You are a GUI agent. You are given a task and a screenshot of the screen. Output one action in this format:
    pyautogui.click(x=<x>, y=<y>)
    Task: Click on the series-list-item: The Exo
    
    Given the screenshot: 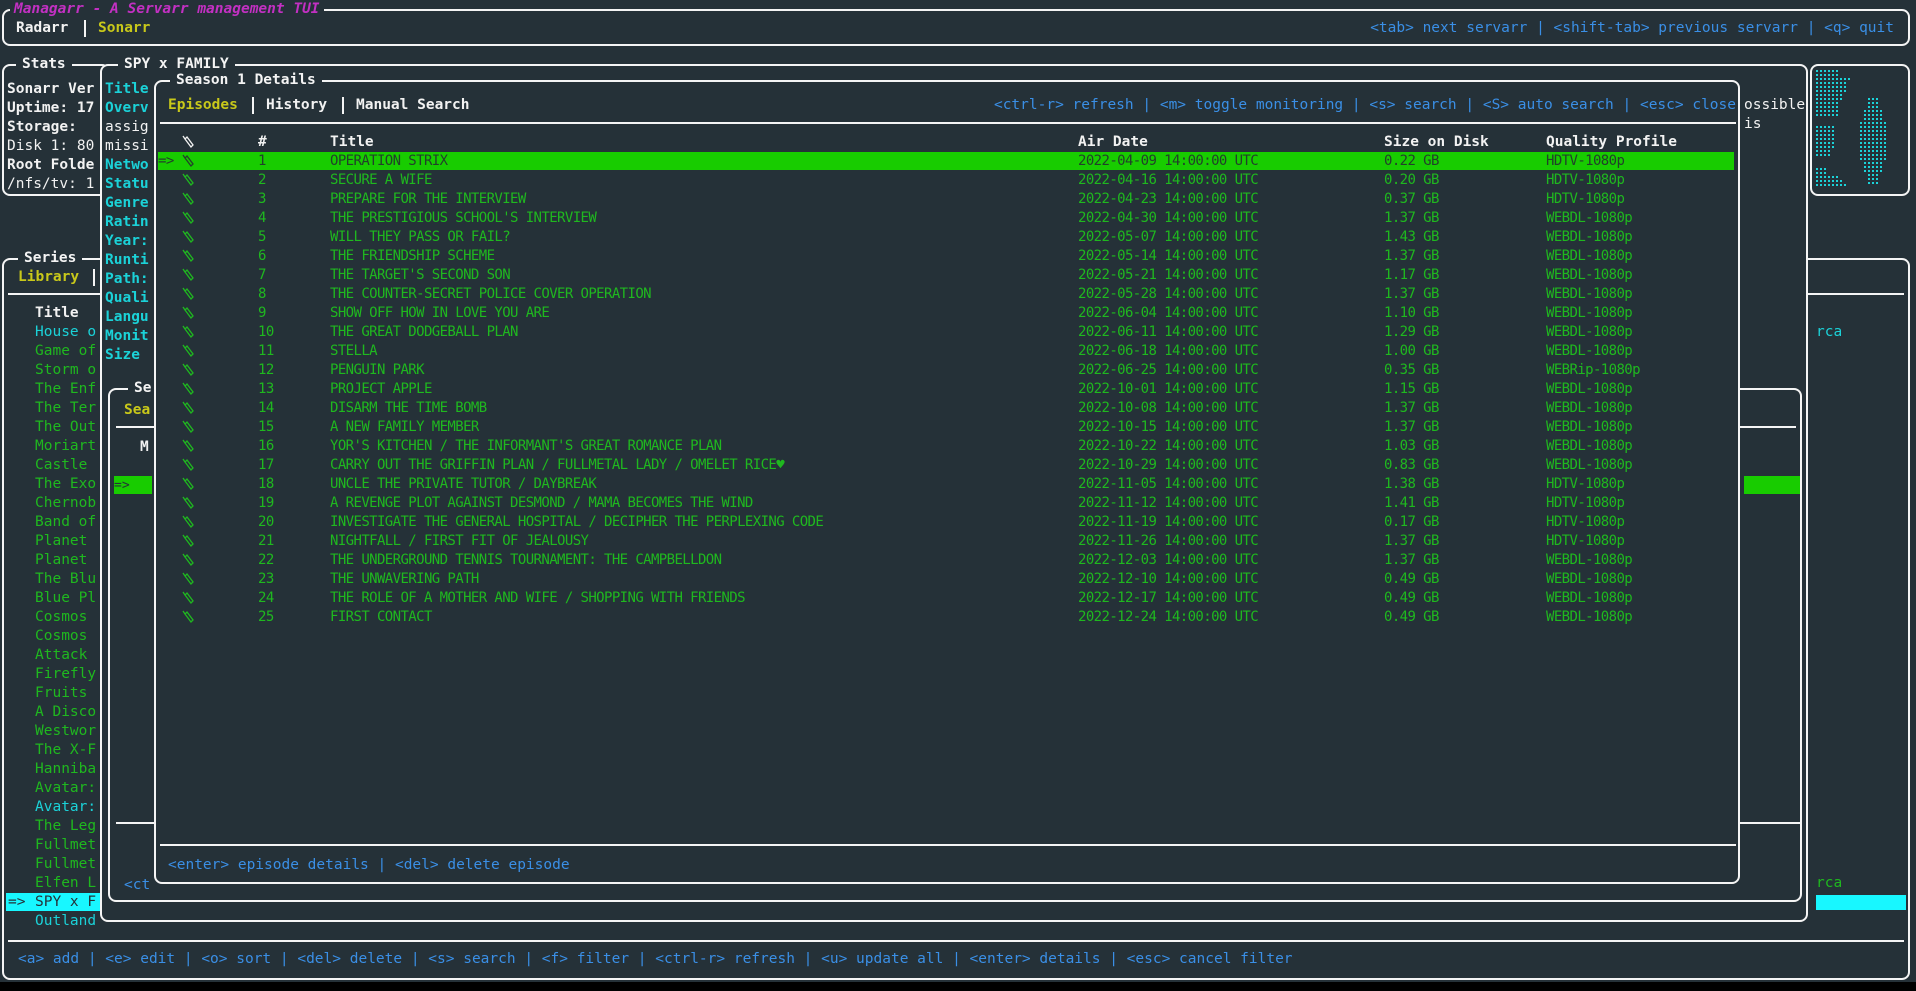 What is the action you would take?
    pyautogui.click(x=65, y=484)
    